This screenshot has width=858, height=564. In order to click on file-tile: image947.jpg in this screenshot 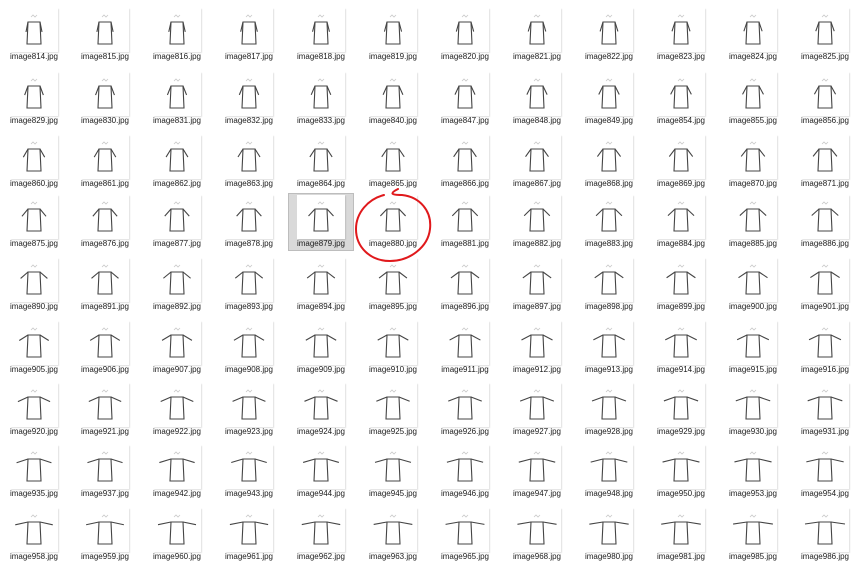, I will do `click(537, 472)`.